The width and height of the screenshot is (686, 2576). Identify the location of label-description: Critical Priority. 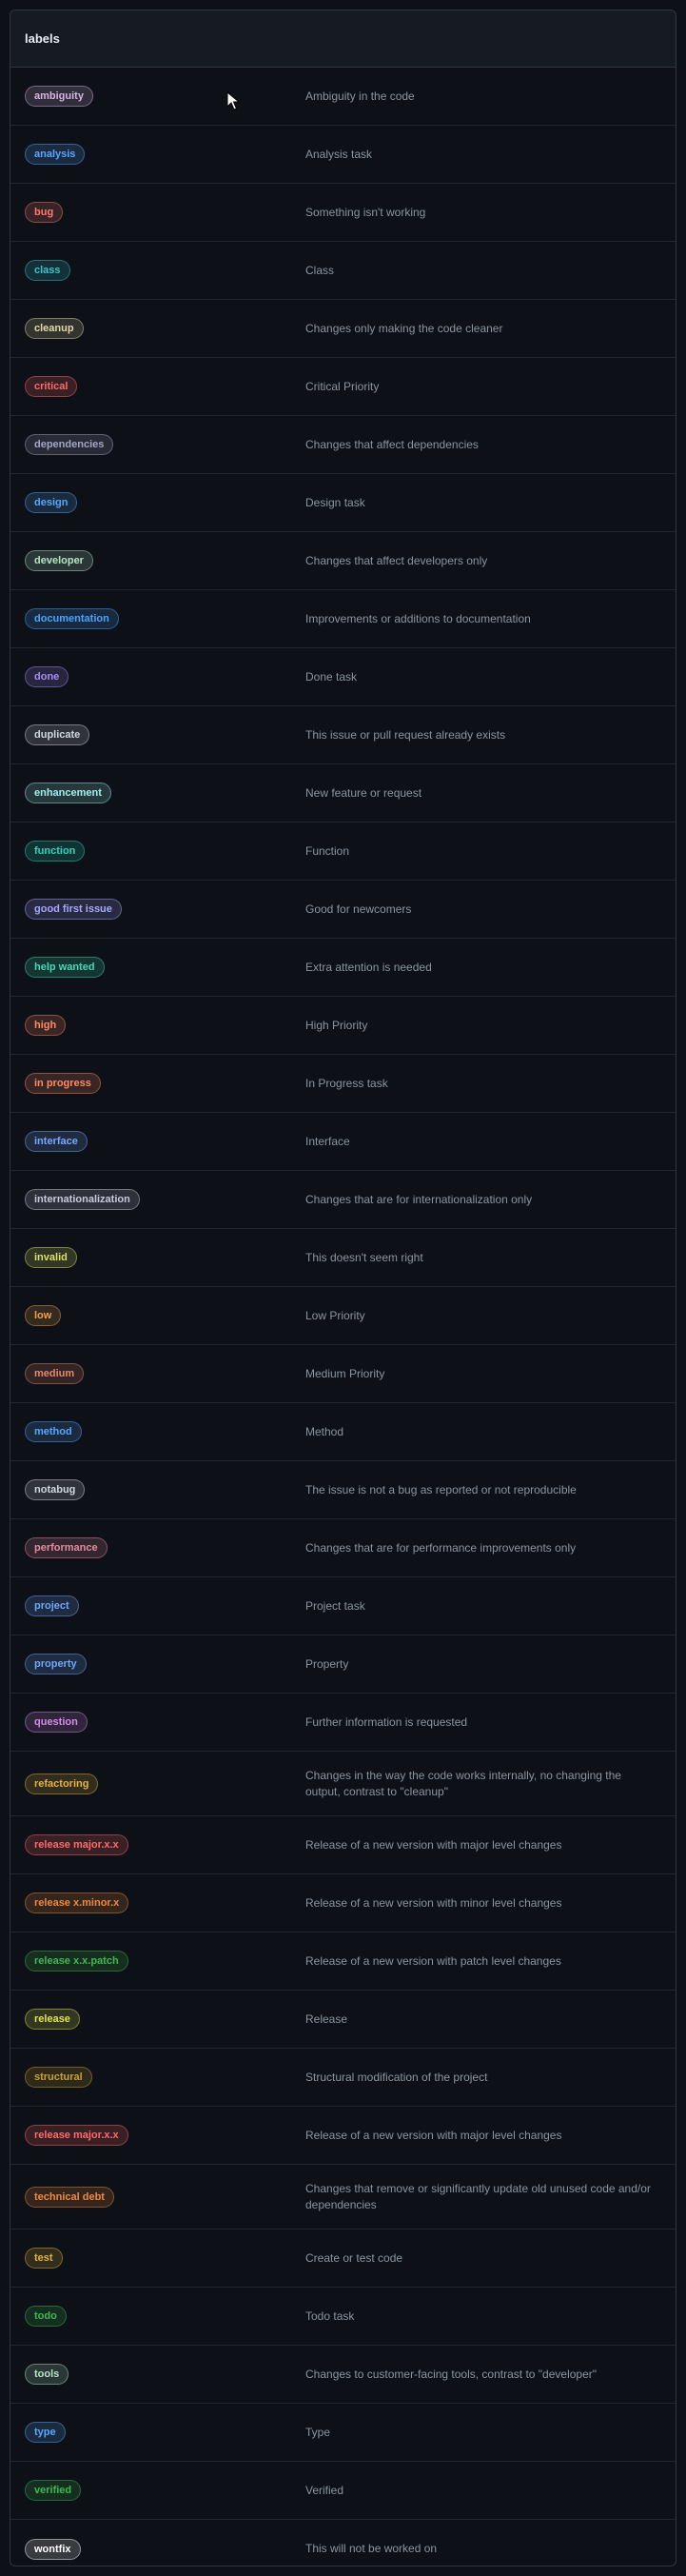
(342, 386).